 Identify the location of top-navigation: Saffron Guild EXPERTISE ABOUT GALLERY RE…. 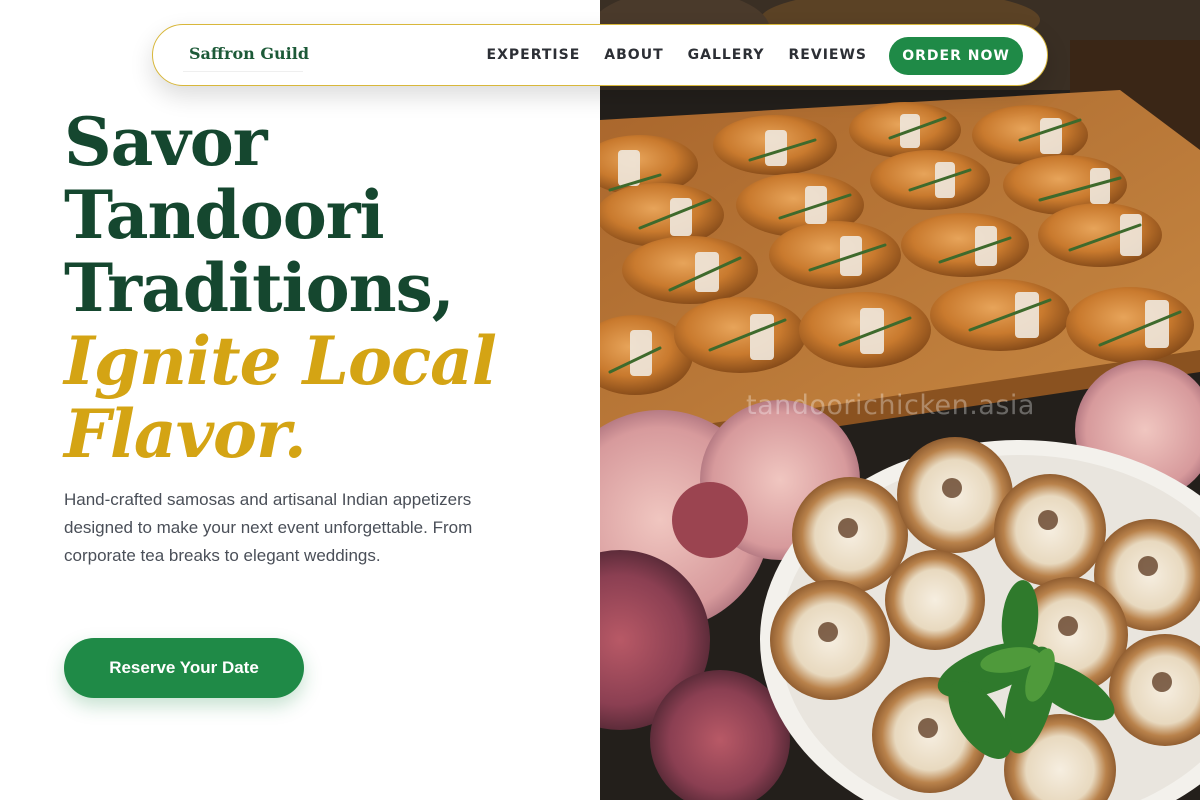
(600, 55).